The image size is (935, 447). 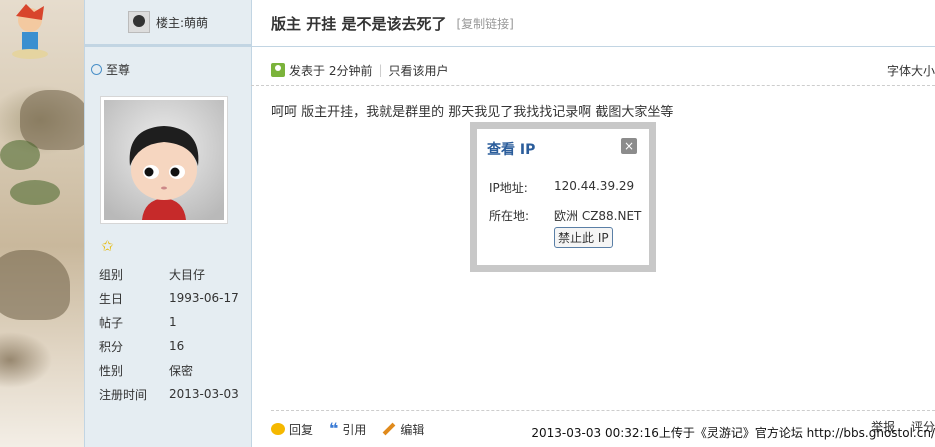 What do you see at coordinates (509, 216) in the screenshot?
I see `location-label: 所在地:` at bounding box center [509, 216].